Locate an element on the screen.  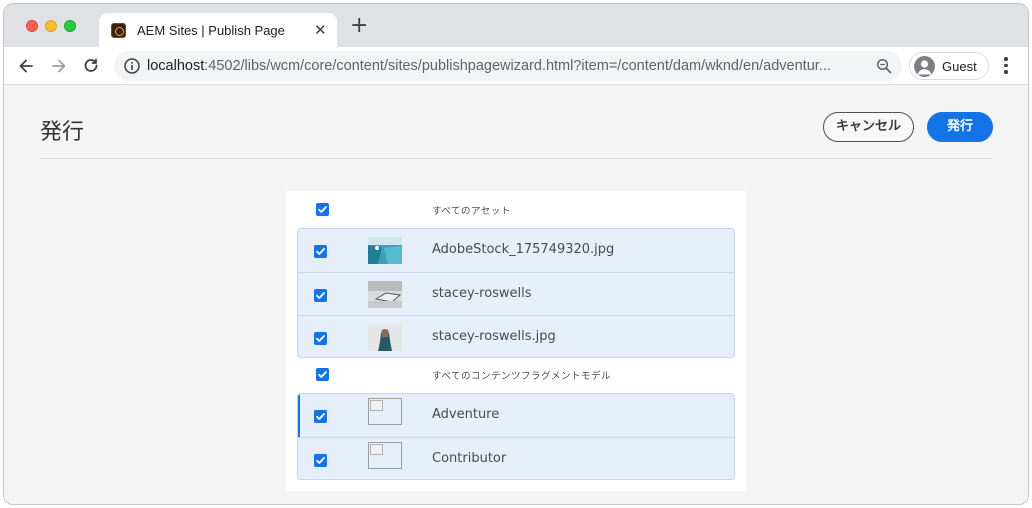
list-item: stacey-roswells.jpg is located at coordinates (516, 336).